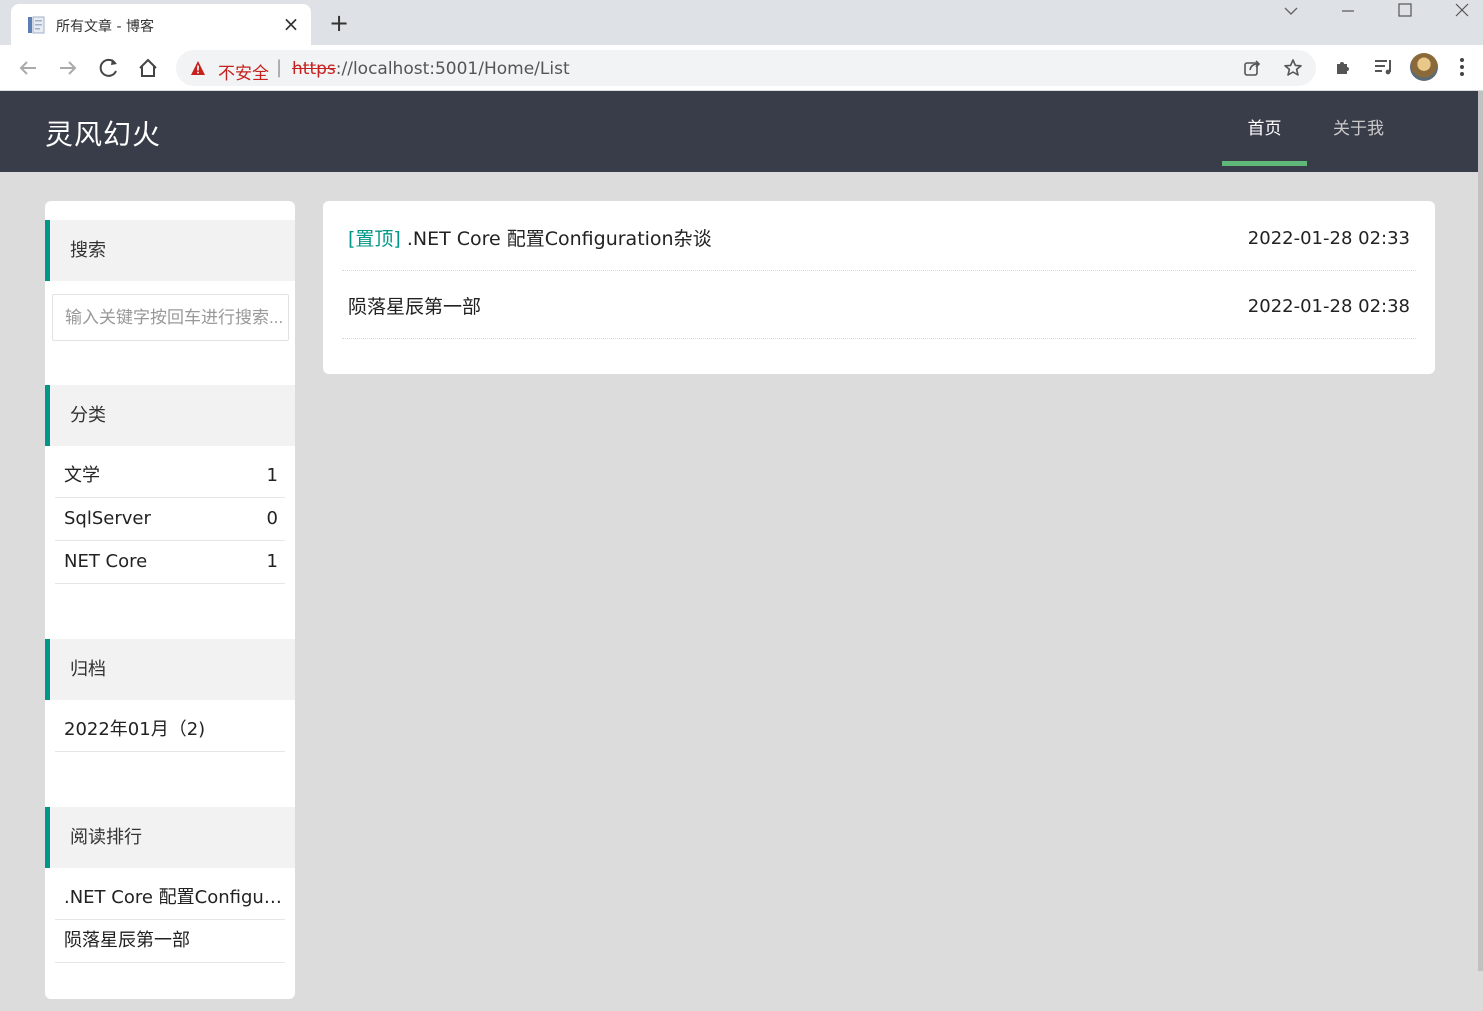  Describe the element at coordinates (103, 133) in the screenshot. I see `site-logo: 灵风幻火` at that location.